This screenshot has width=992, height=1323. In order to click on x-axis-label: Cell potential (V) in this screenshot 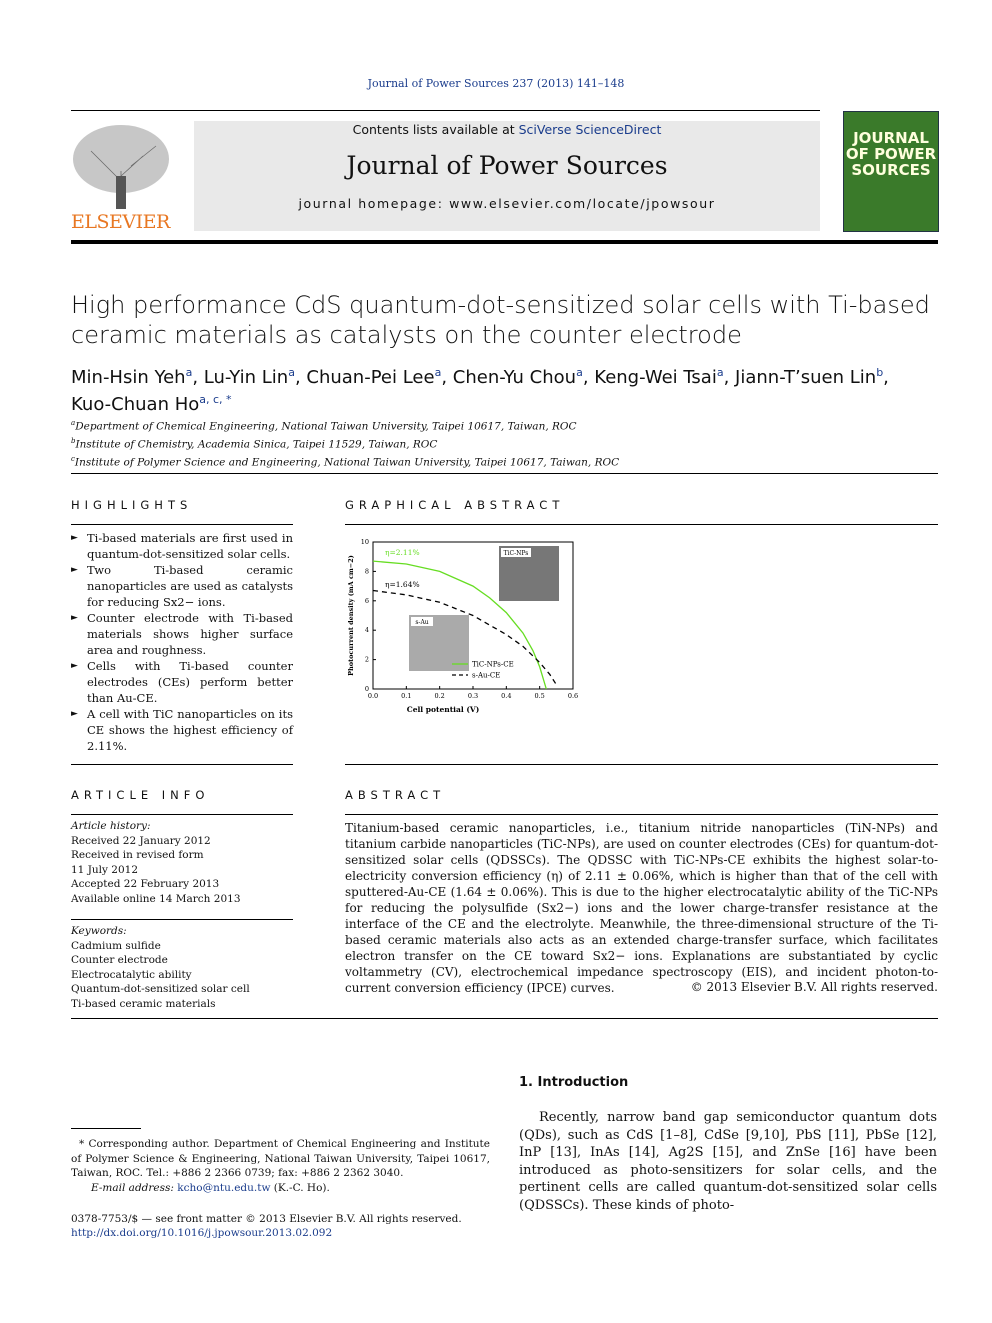, I will do `click(443, 709)`.